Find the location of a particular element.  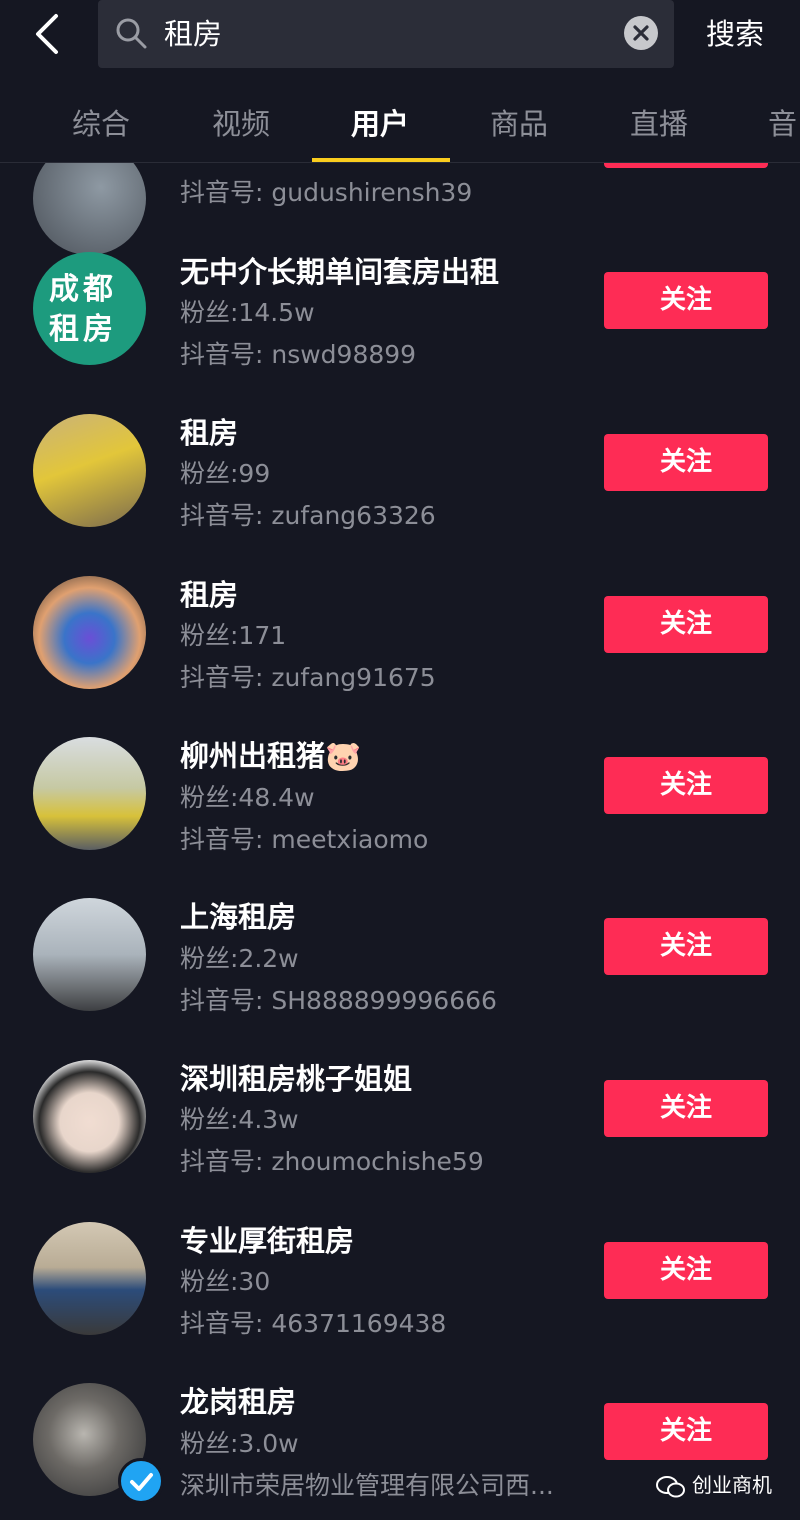

wechat-icon is located at coordinates (670, 1486).